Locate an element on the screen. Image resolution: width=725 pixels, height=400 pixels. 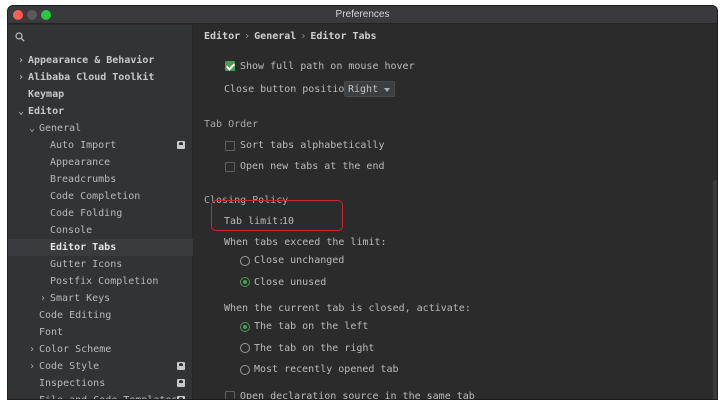
sidebar-item-label: Editor is located at coordinates (46, 111).